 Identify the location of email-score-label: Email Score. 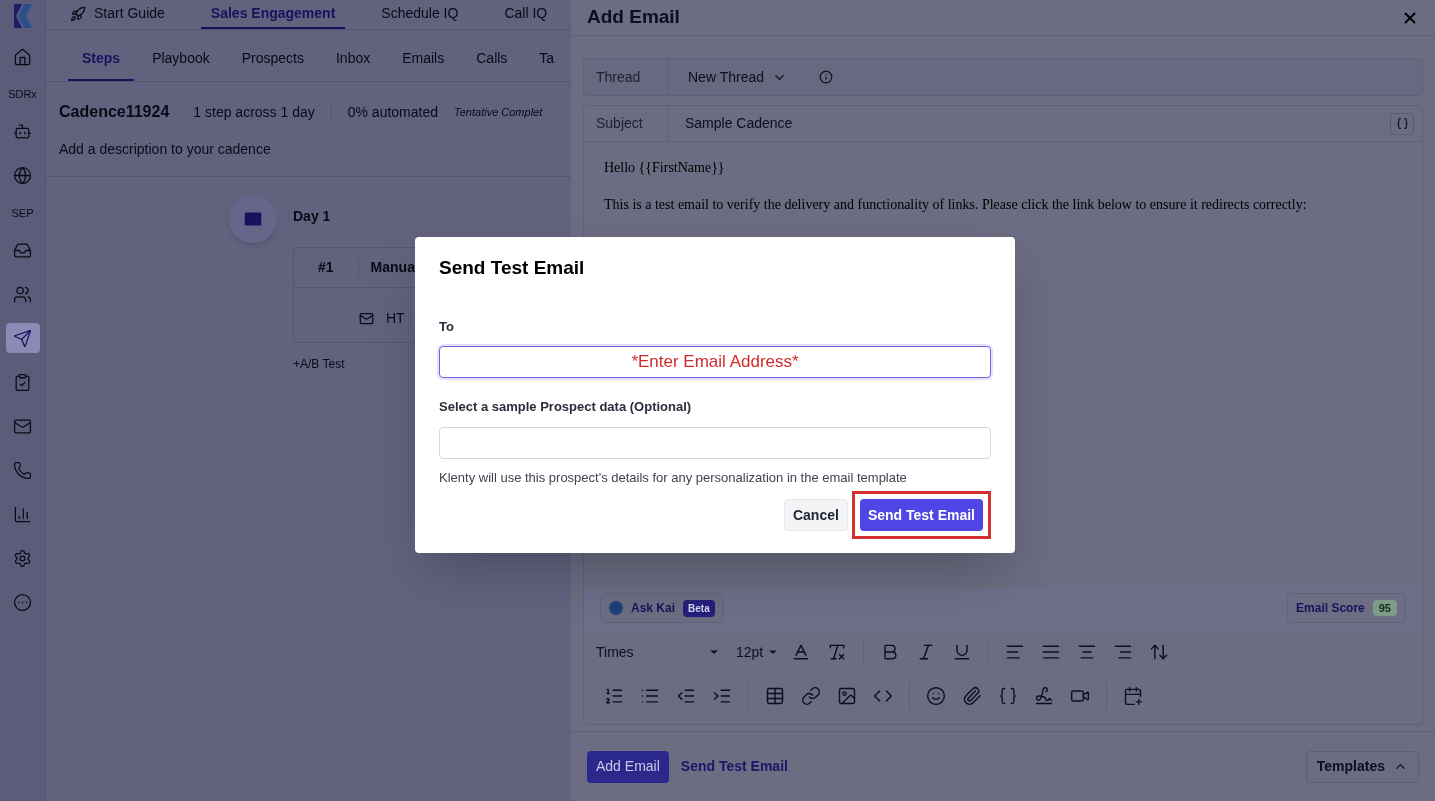
(1330, 608).